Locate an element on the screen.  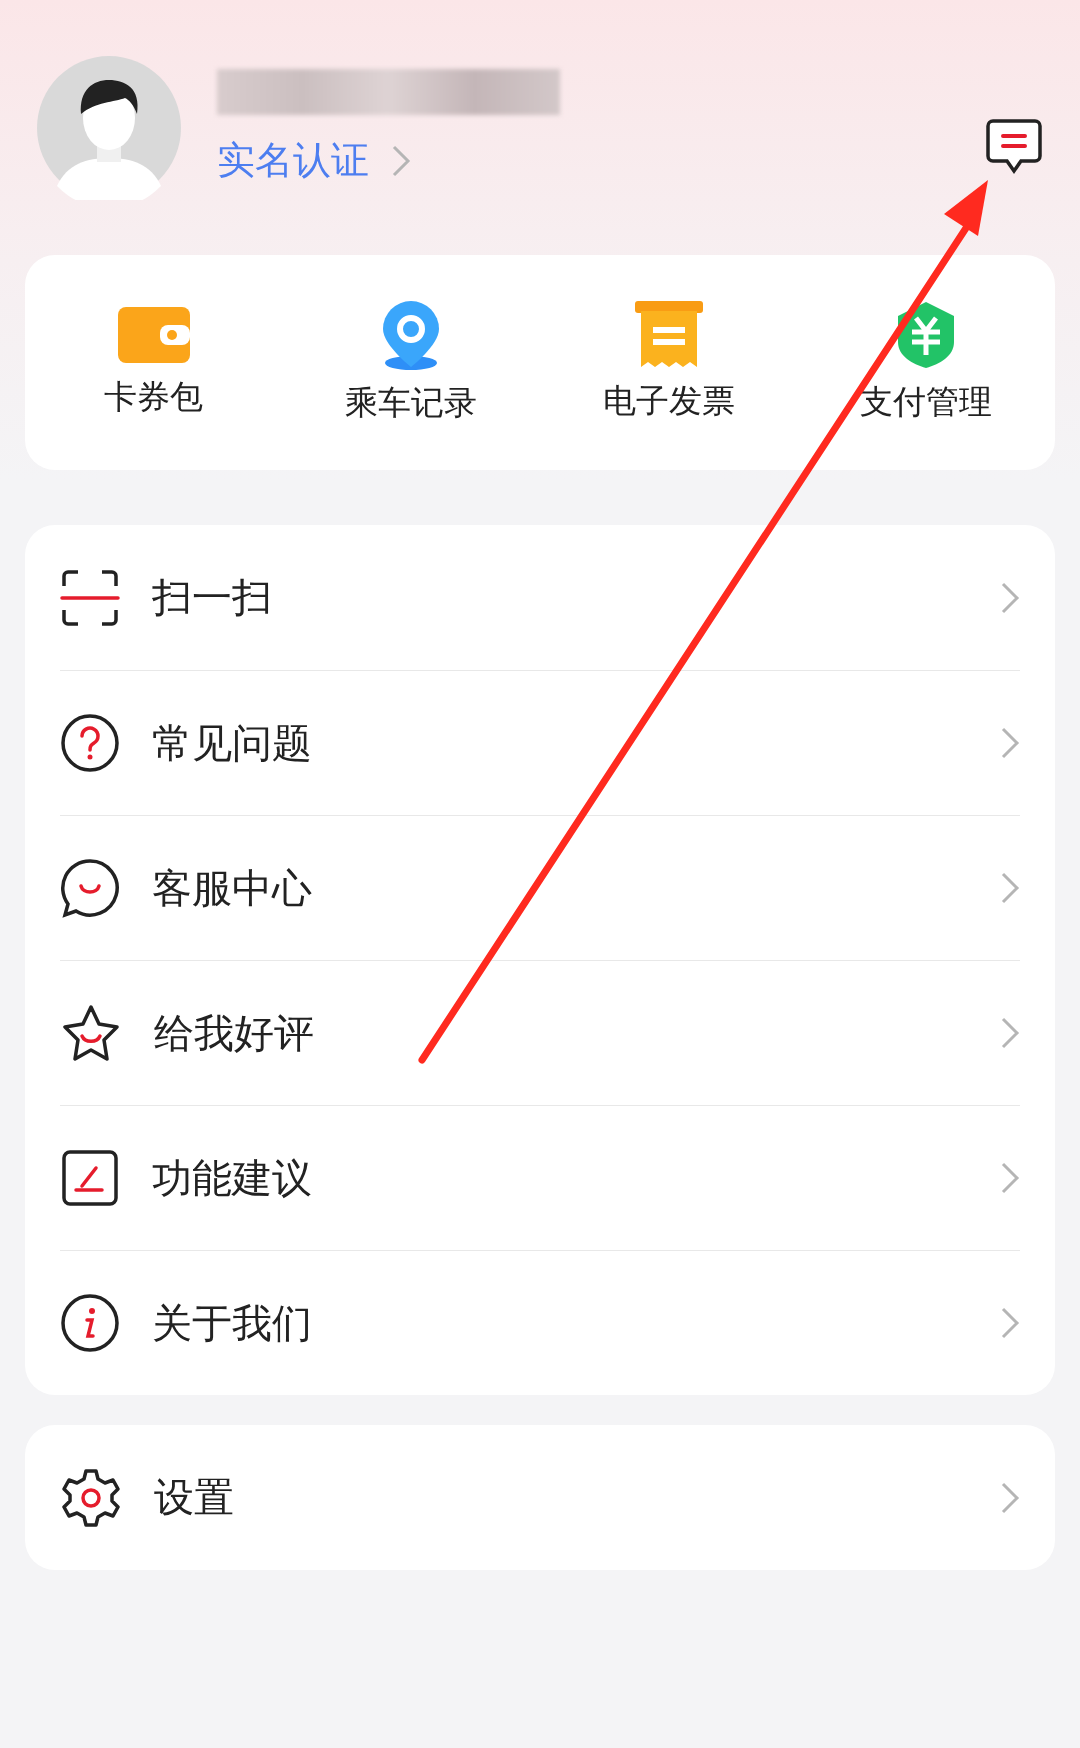
menu-item: 常见问题 is located at coordinates (540, 742).